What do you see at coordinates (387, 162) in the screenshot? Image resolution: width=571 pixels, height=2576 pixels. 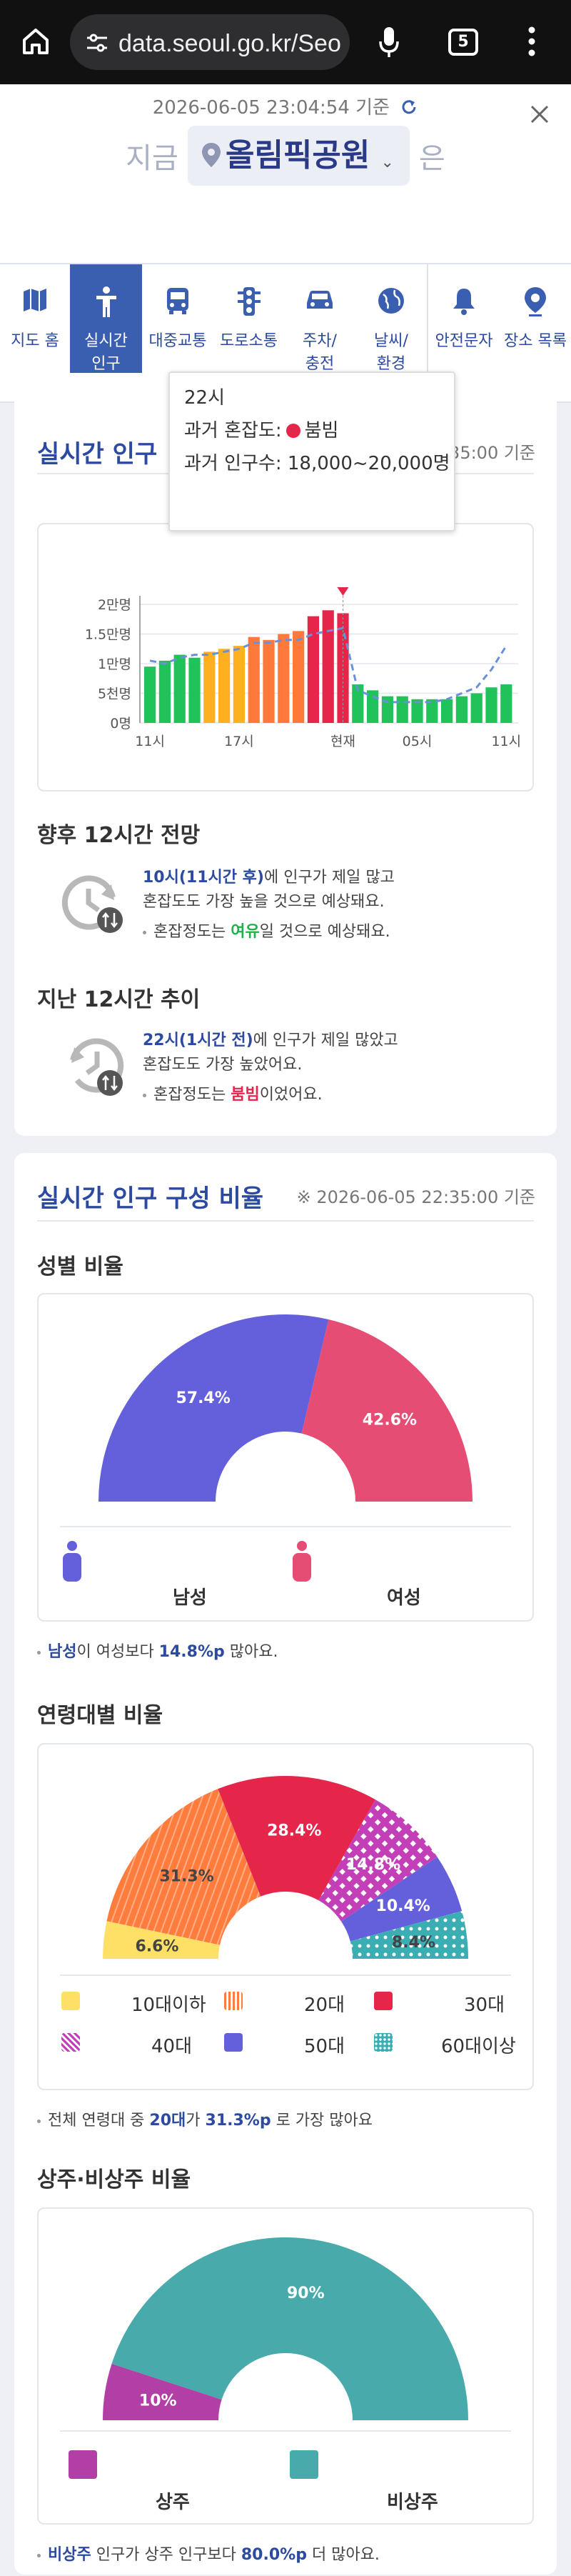 I see `chevron-down-icon: ⌄` at bounding box center [387, 162].